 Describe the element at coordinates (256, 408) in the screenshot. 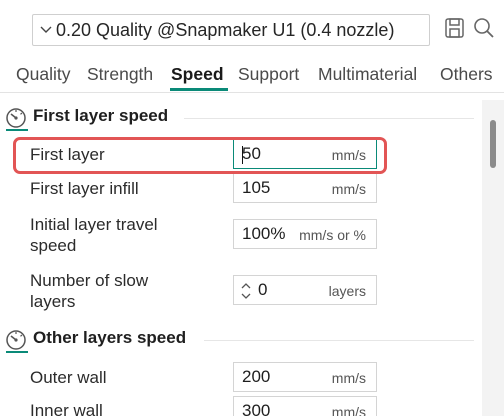

I see `field-value: 300` at that location.